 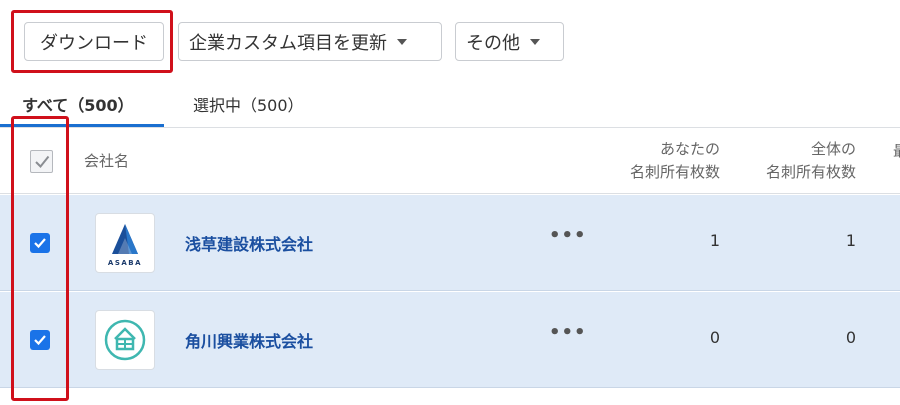 I want to click on company-logo, so click(x=125, y=340).